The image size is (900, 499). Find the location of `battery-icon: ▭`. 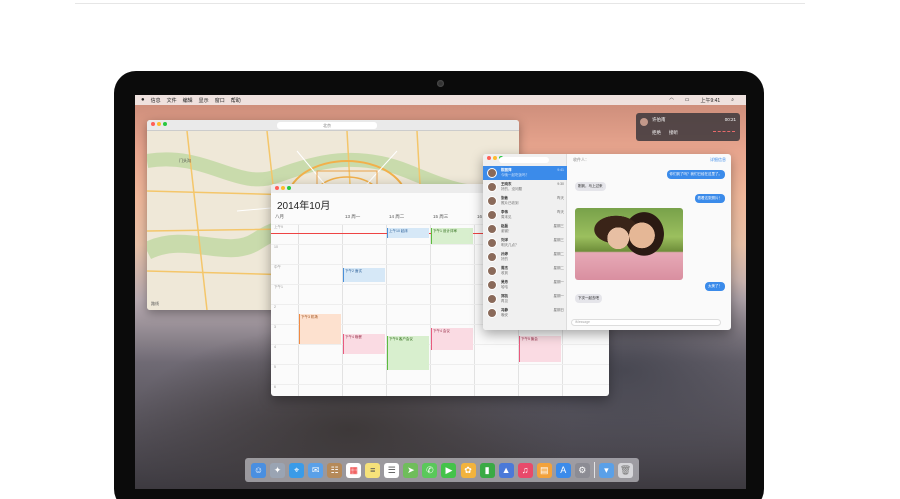

battery-icon: ▭ is located at coordinates (687, 100).